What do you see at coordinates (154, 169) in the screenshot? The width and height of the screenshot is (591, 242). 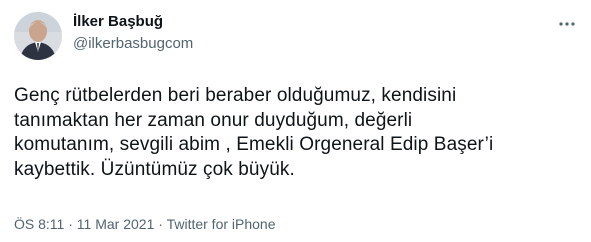 I see `tweet-text-line: kaybettik. Üzüntümüz çok büyük.` at bounding box center [154, 169].